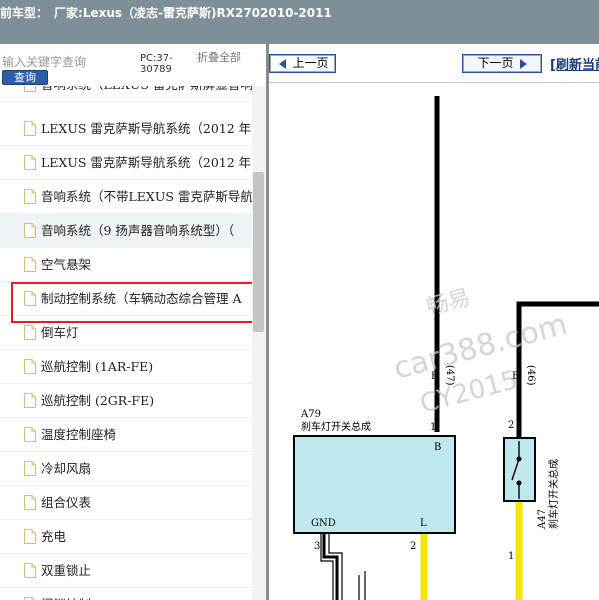  Describe the element at coordinates (138, 230) in the screenshot. I see `tree-item-label: 音响系统（9 扬声器音响系统型）（` at that location.